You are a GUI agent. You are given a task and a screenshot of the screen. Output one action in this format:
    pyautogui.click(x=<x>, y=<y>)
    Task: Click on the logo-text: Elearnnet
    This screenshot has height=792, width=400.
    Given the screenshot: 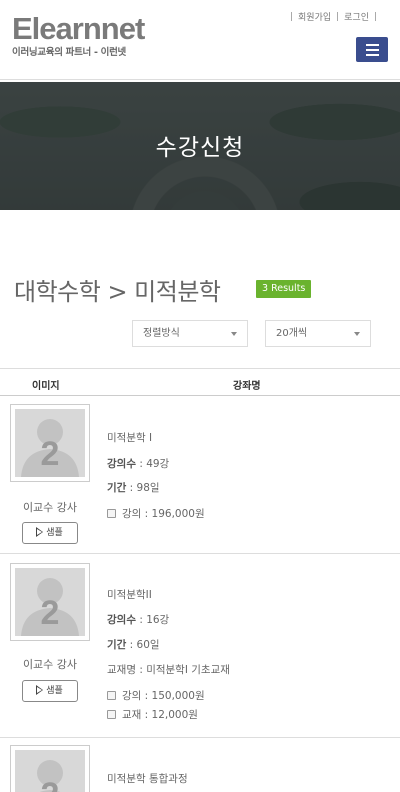 What is the action you would take?
    pyautogui.click(x=78, y=28)
    